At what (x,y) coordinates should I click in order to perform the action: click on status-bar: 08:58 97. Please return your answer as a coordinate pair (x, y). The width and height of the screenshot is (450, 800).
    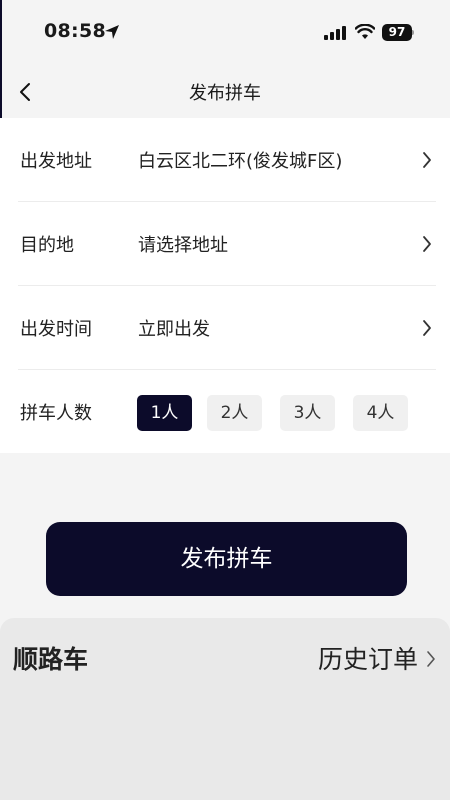
    Looking at the image, I should click on (225, 33).